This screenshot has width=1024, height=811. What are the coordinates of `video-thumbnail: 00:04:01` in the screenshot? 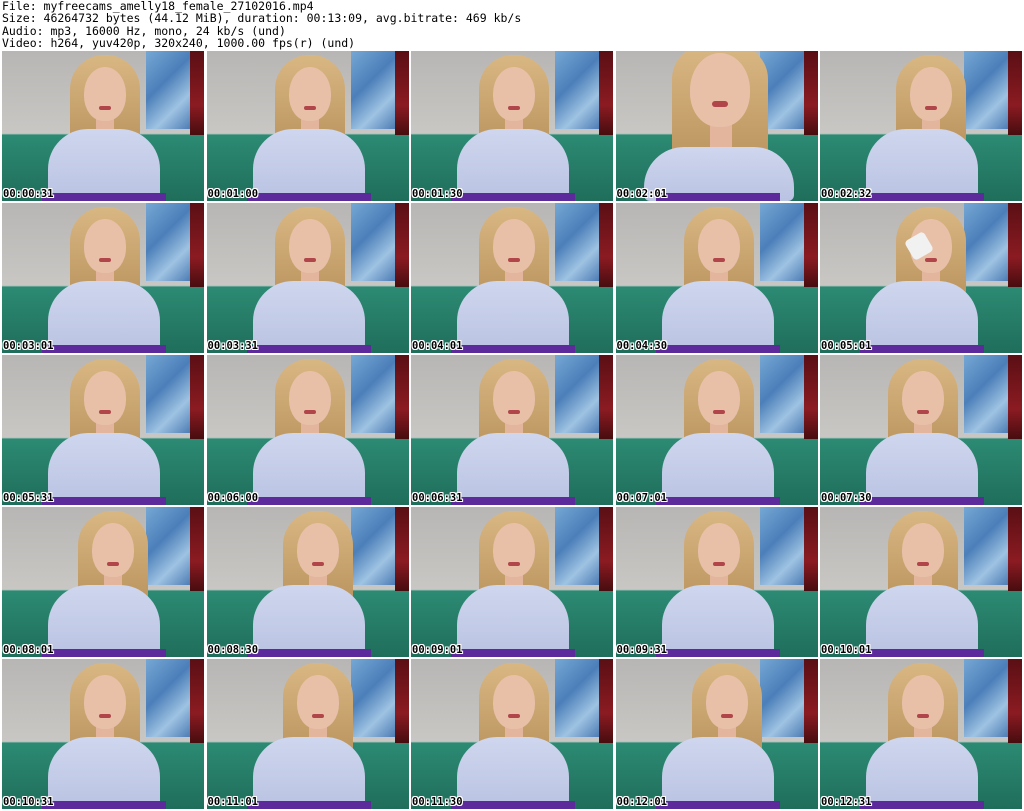 It's located at (512, 278).